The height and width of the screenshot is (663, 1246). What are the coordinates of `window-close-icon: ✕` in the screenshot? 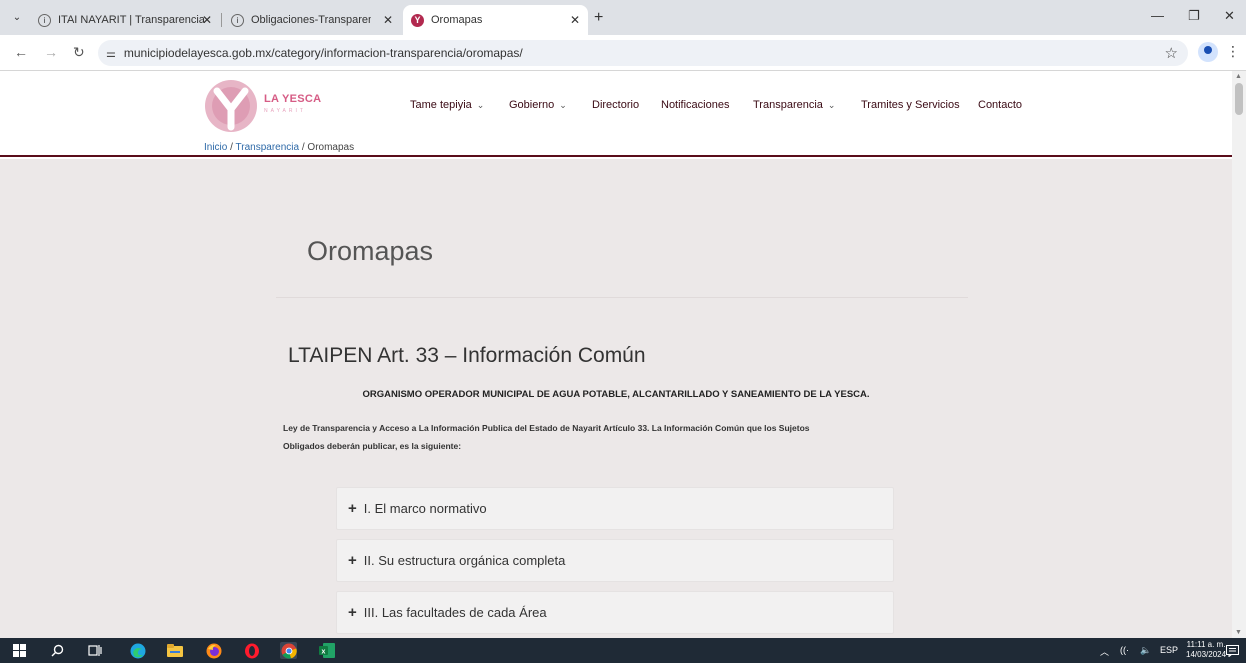 It's located at (1229, 16).